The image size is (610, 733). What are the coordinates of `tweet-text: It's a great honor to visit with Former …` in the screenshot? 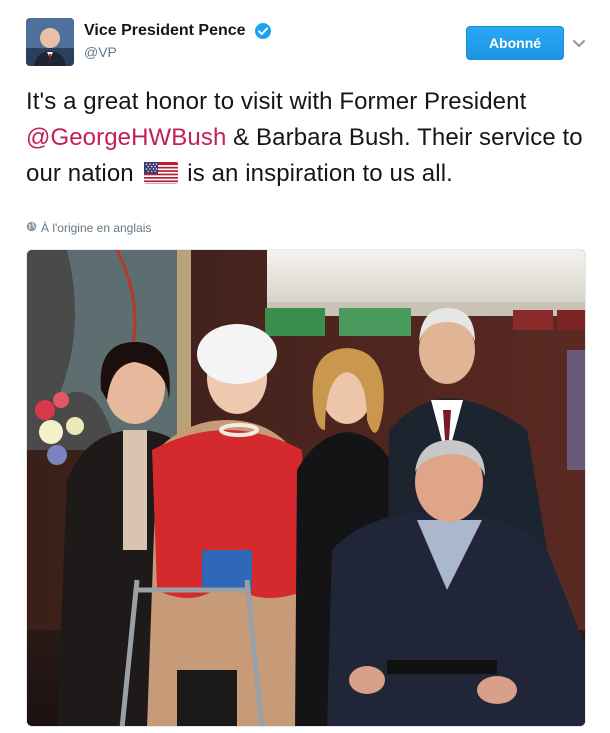 It's located at (306, 139).